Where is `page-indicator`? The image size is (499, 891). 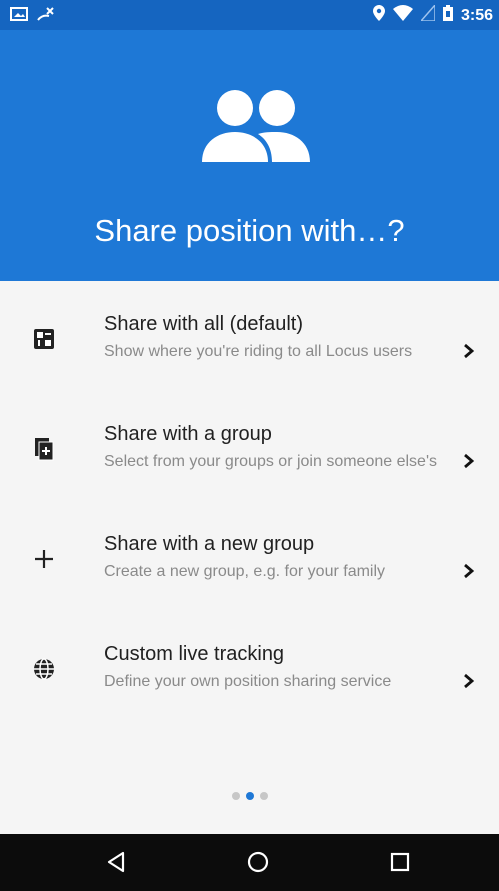 page-indicator is located at coordinates (249, 796).